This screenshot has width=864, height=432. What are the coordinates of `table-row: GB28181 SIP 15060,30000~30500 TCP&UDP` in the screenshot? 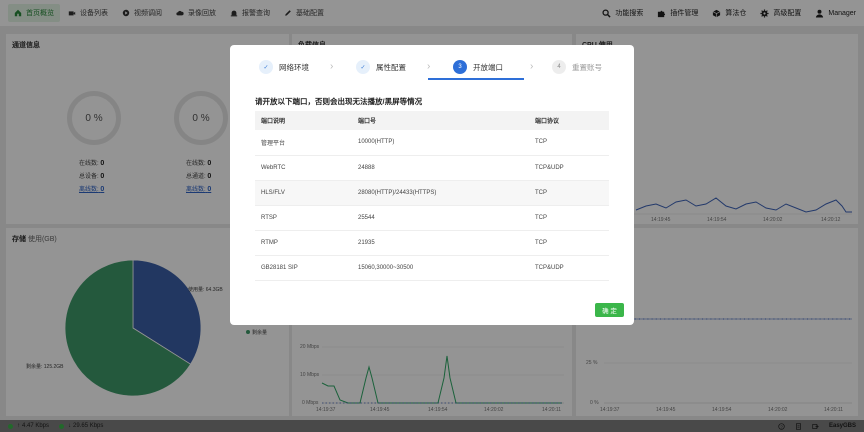 It's located at (432, 268).